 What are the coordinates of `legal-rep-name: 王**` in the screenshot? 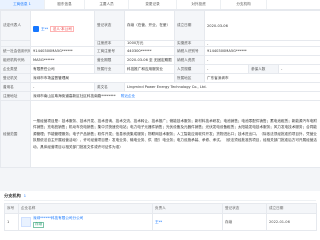 It's located at (44, 29).